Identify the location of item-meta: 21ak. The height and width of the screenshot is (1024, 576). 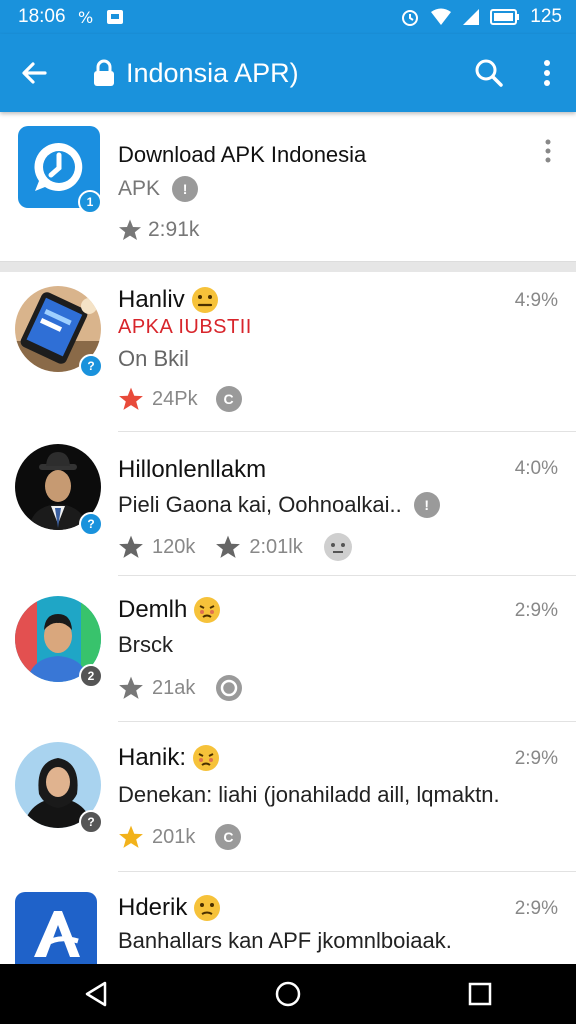
(180, 688).